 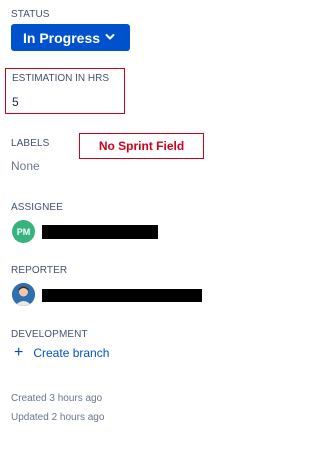 I want to click on labels-label: LABELS, so click(x=30, y=143).